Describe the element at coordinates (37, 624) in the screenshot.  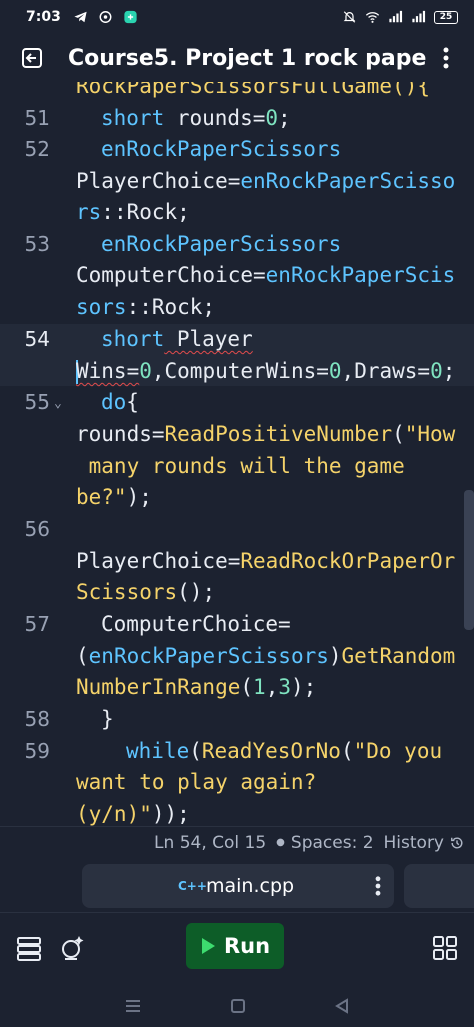
I see `line-number: 57` at that location.